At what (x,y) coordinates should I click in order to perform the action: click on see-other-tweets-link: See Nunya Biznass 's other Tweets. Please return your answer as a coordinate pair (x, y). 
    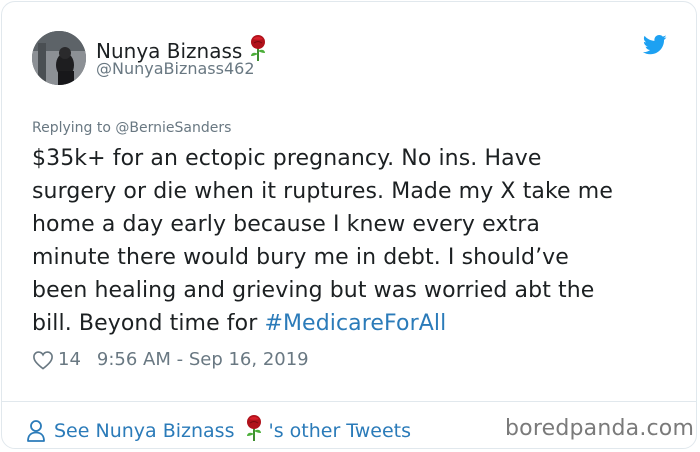
    Looking at the image, I should click on (218, 430).